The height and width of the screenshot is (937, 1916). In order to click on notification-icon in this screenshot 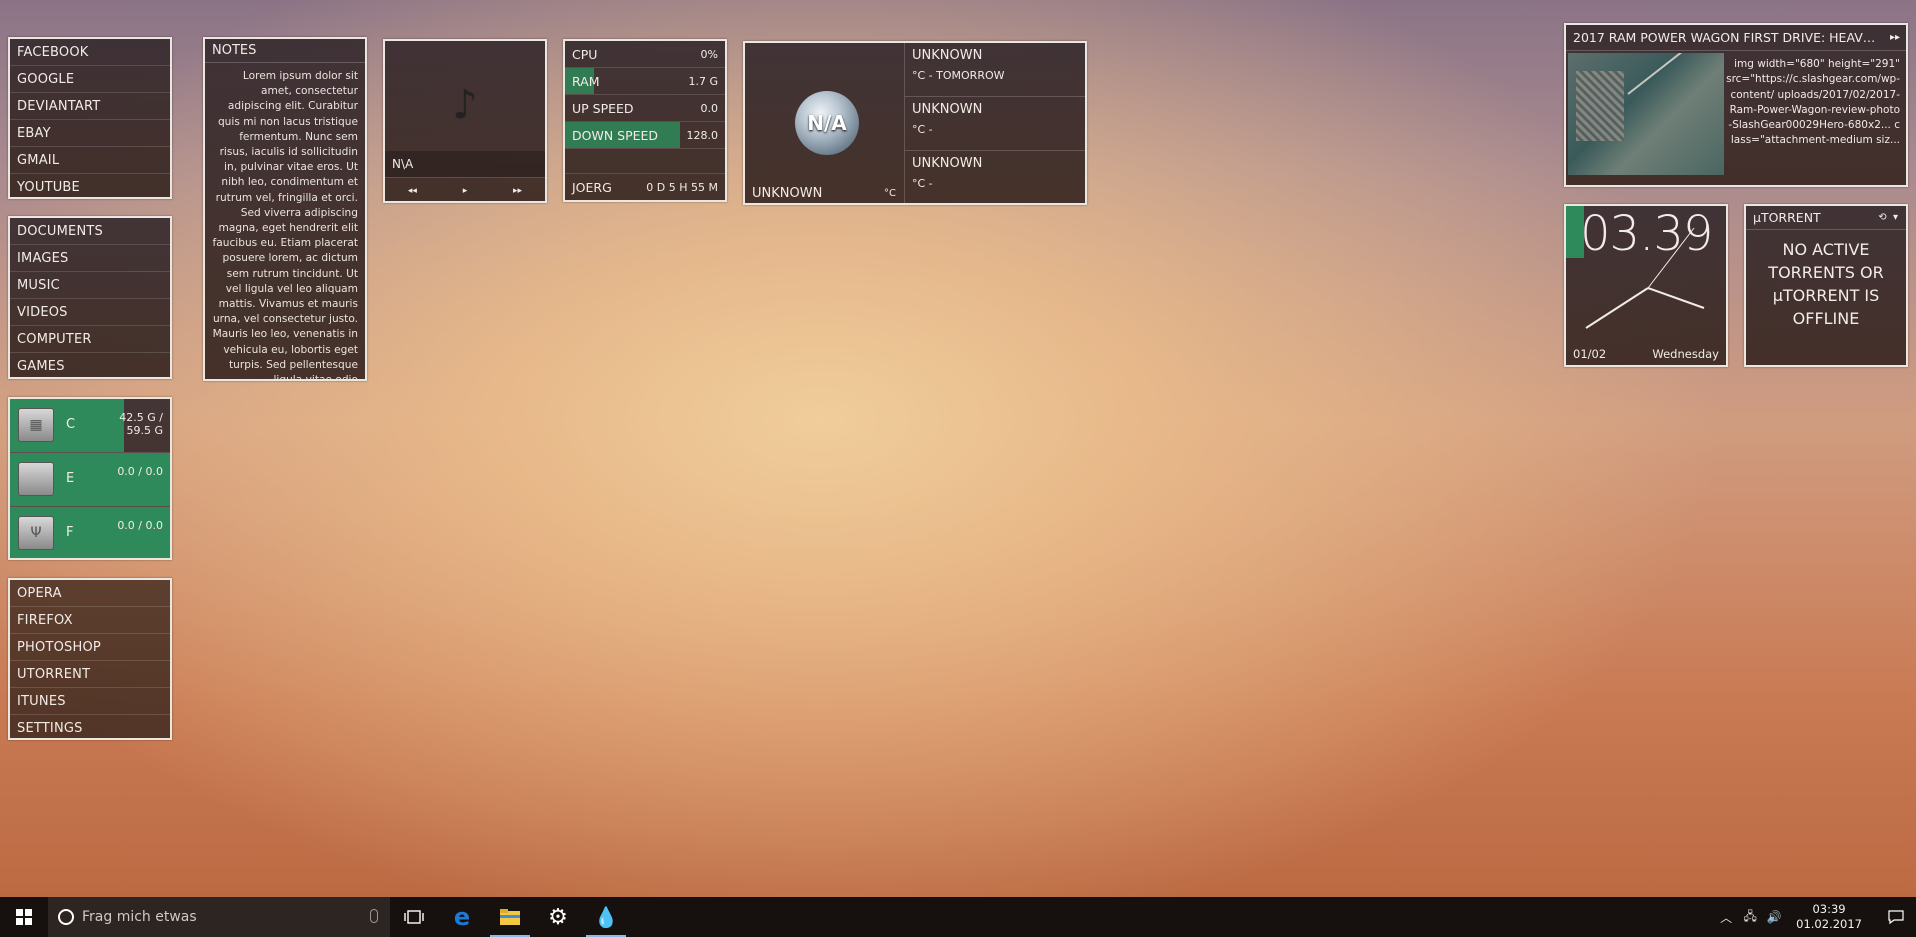, I will do `click(1896, 917)`.